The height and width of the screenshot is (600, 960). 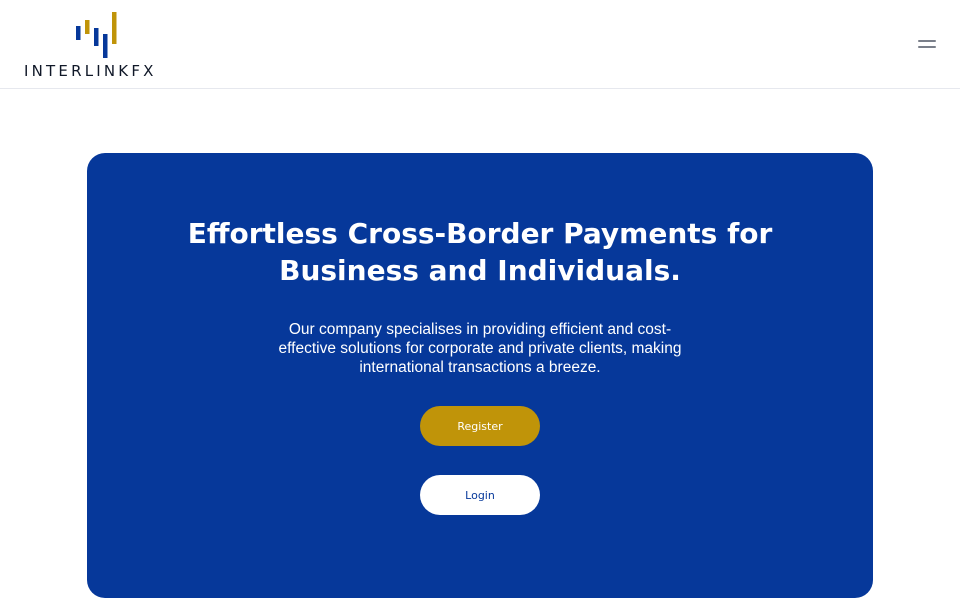 I want to click on login-button: Login, so click(x=480, y=495).